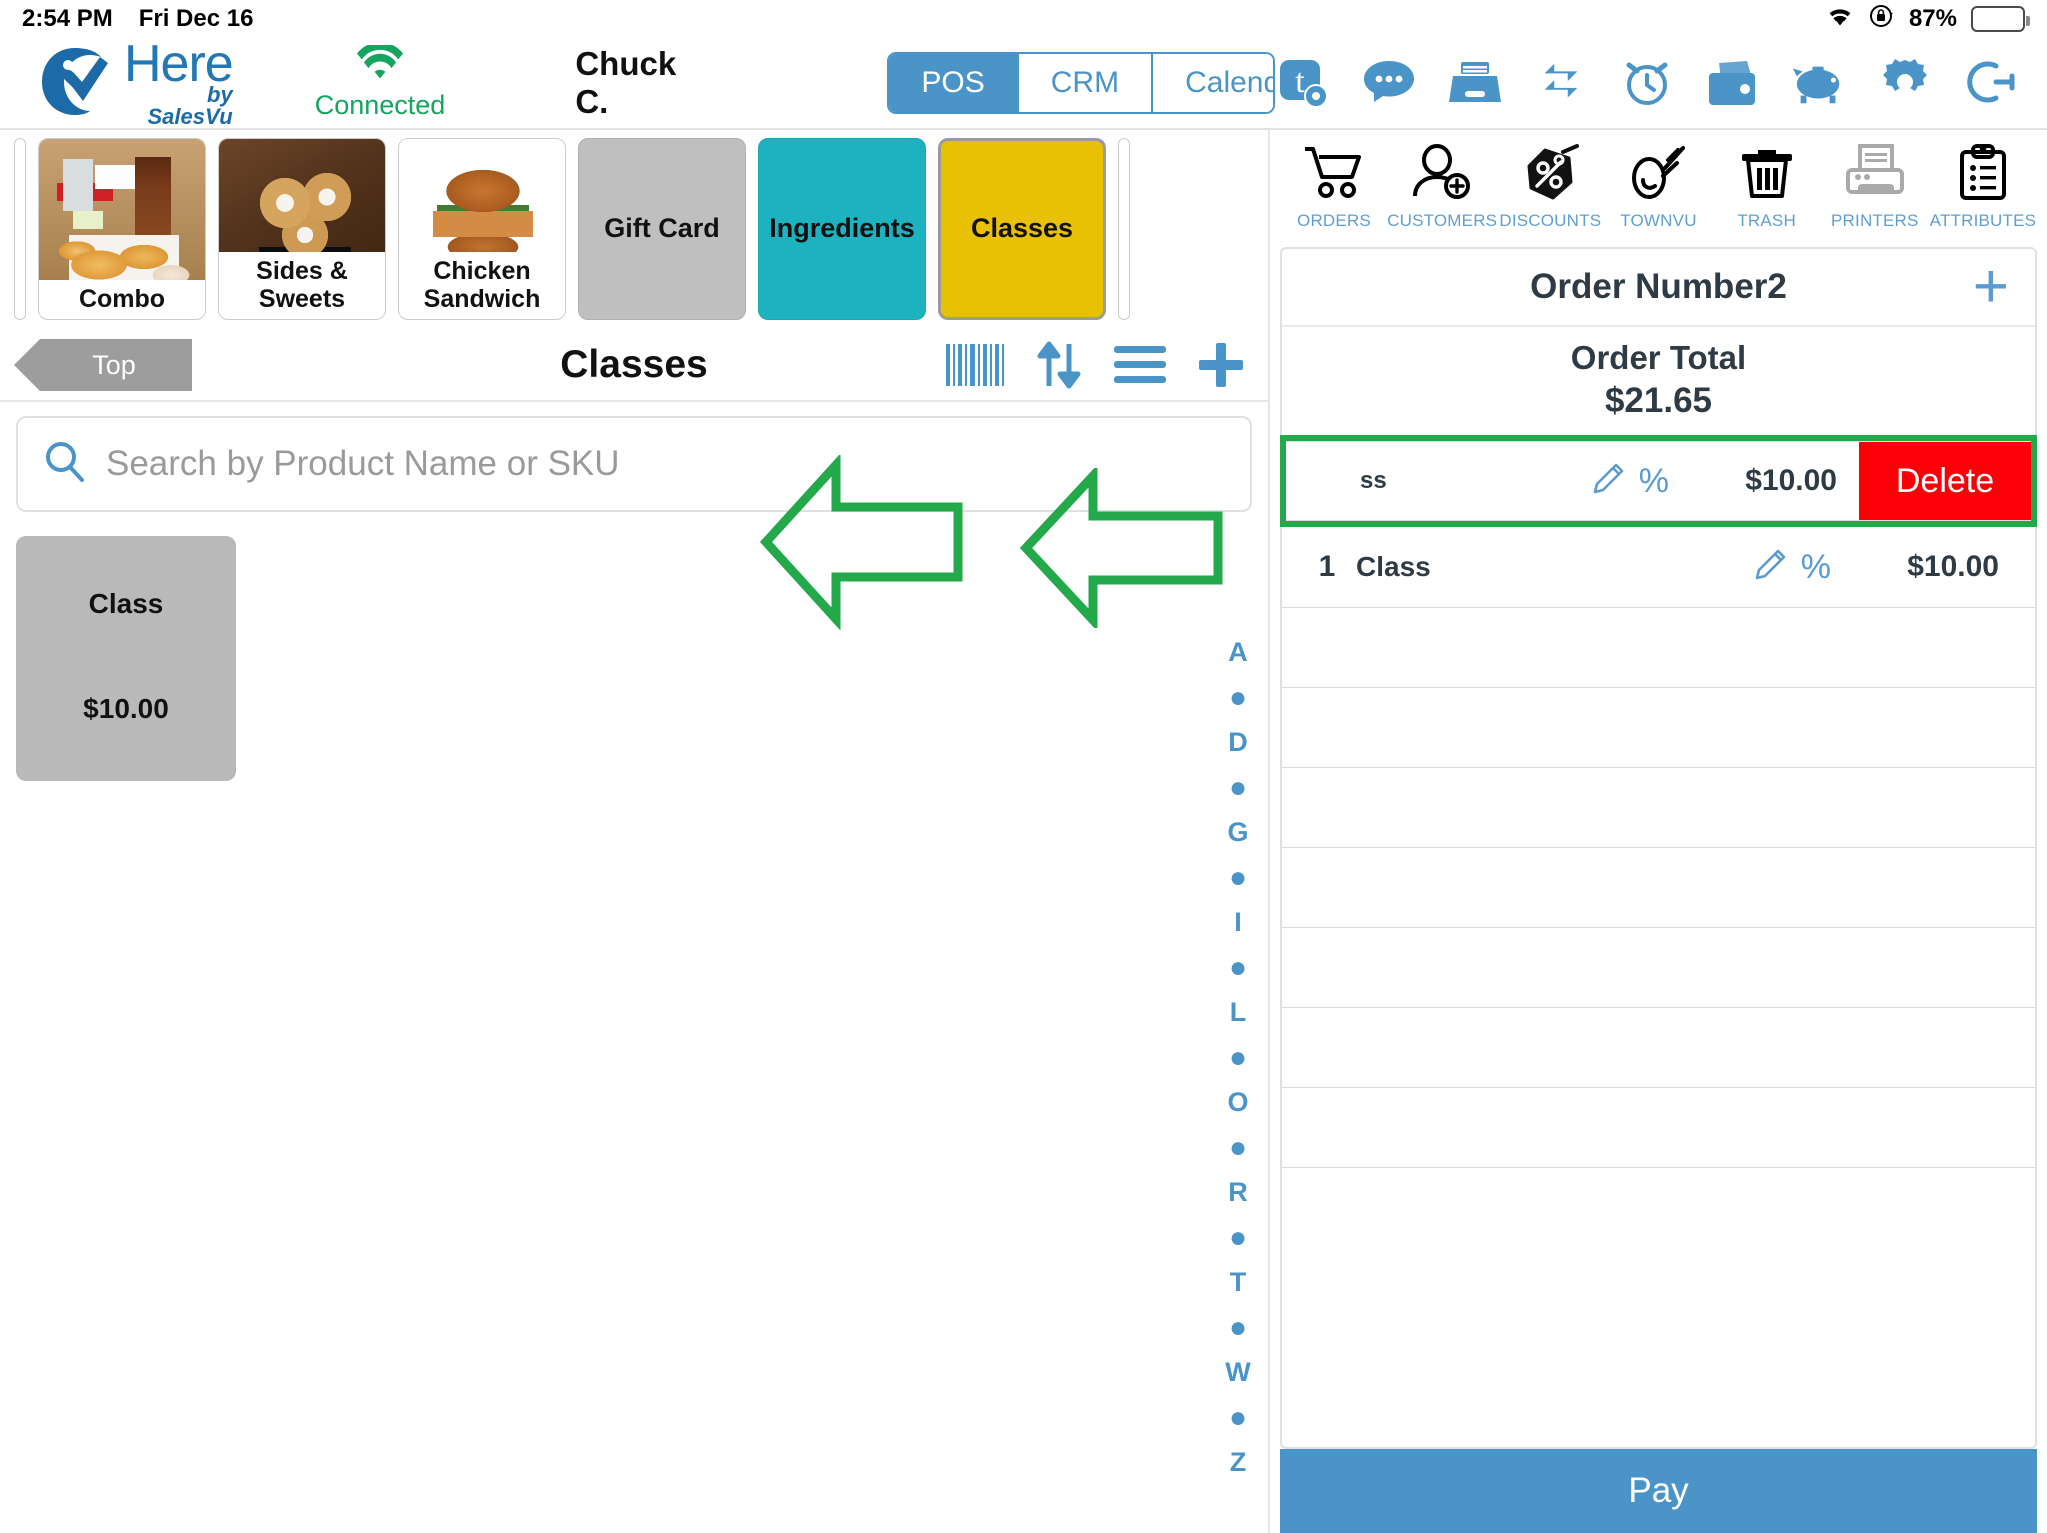 This screenshot has height=1533, width=2047. What do you see at coordinates (1991, 287) in the screenshot?
I see `add-order-icon: +` at bounding box center [1991, 287].